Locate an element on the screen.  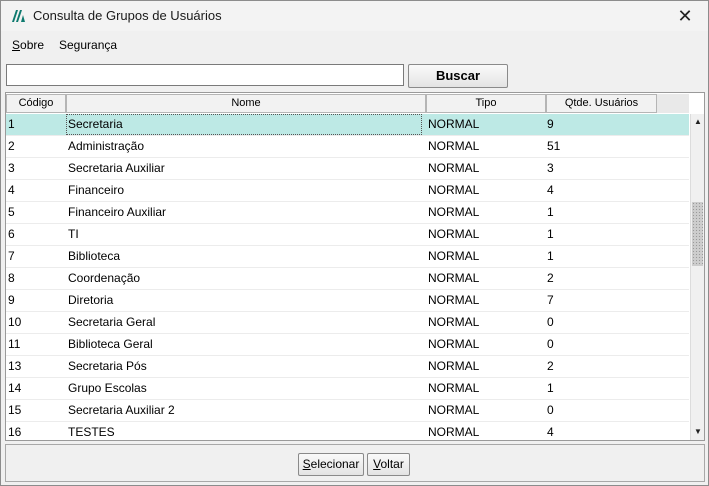
table-row: 13 Secretaria Pós NORMAL 2 is located at coordinates (347, 367).